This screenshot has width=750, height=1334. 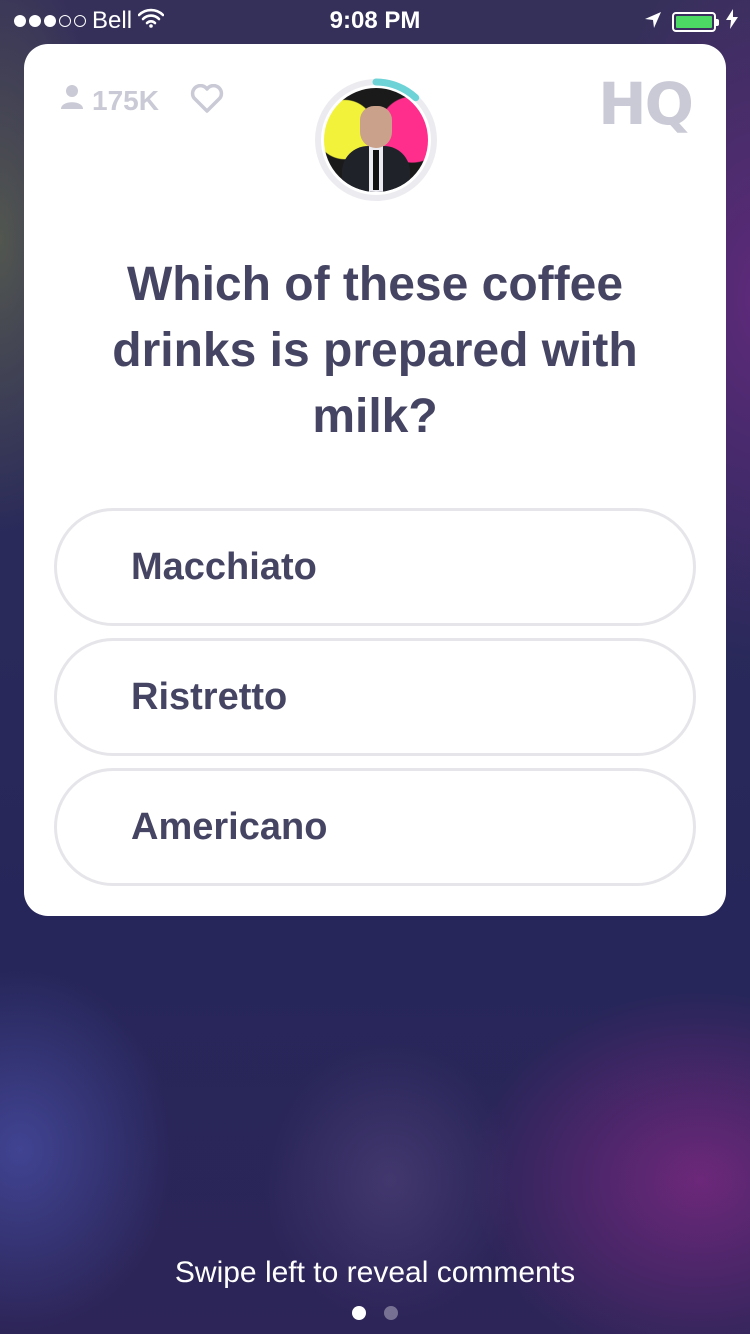 What do you see at coordinates (72, 100) in the screenshot?
I see `person-icon` at bounding box center [72, 100].